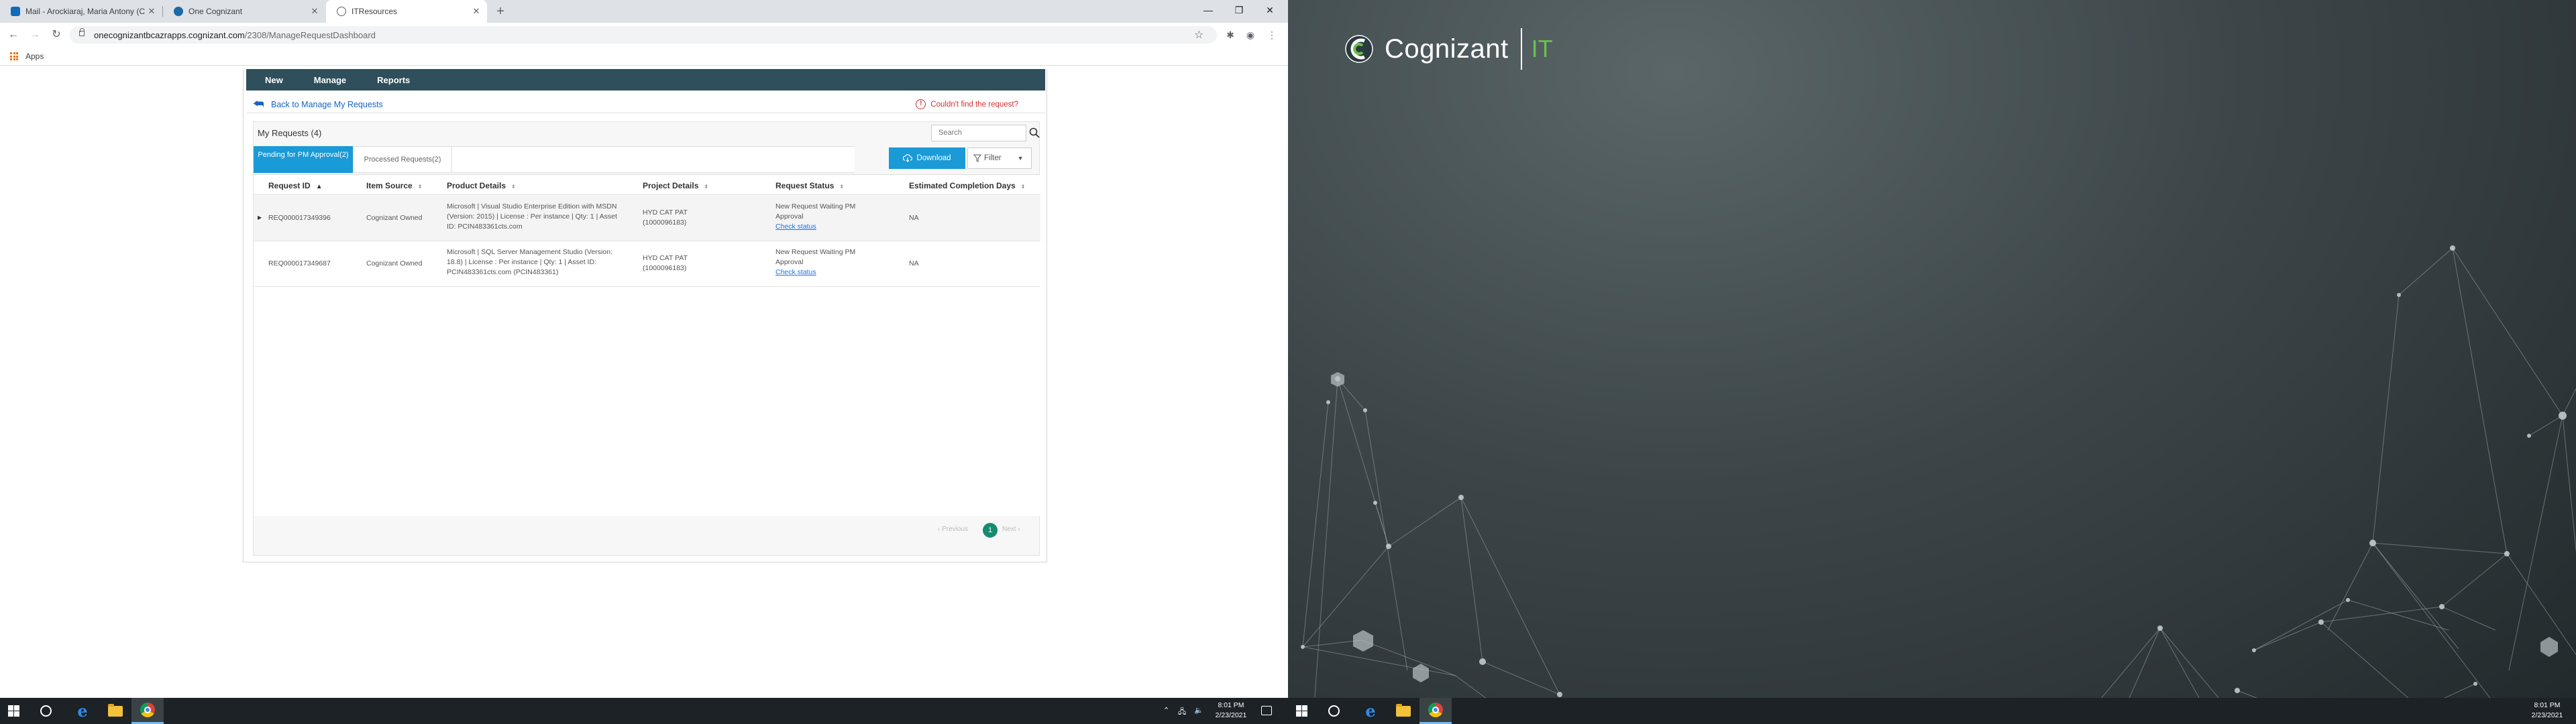 This screenshot has width=2576, height=724. I want to click on col-completion-days: Estimated Completion Days ⬍, so click(967, 186).